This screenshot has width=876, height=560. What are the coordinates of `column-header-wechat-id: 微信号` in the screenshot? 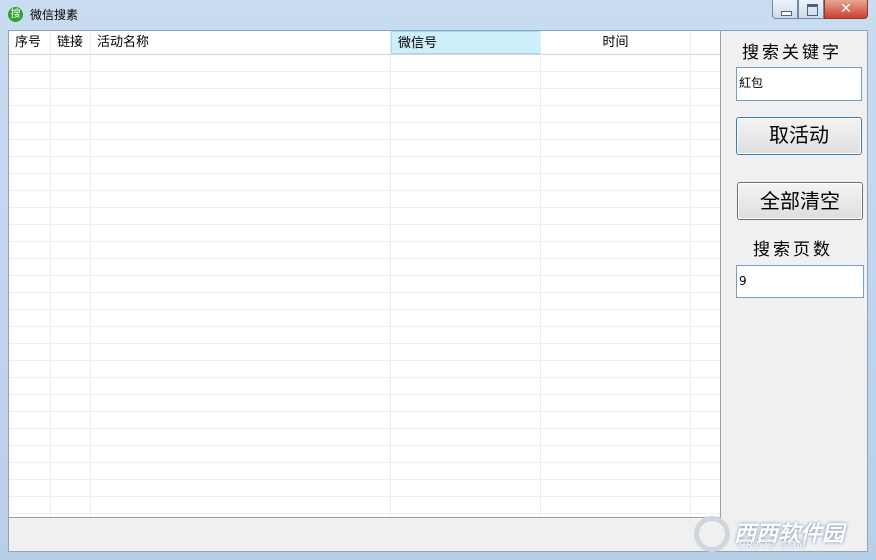 It's located at (466, 42).